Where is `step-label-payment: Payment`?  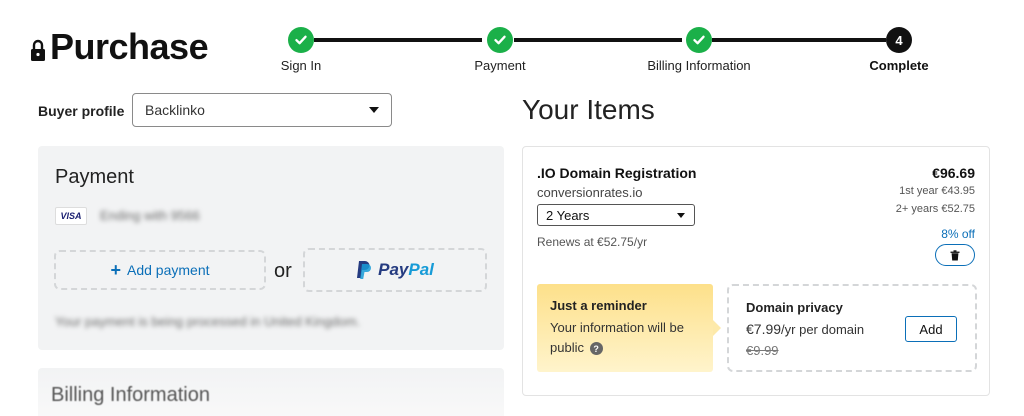 step-label-payment: Payment is located at coordinates (500, 65).